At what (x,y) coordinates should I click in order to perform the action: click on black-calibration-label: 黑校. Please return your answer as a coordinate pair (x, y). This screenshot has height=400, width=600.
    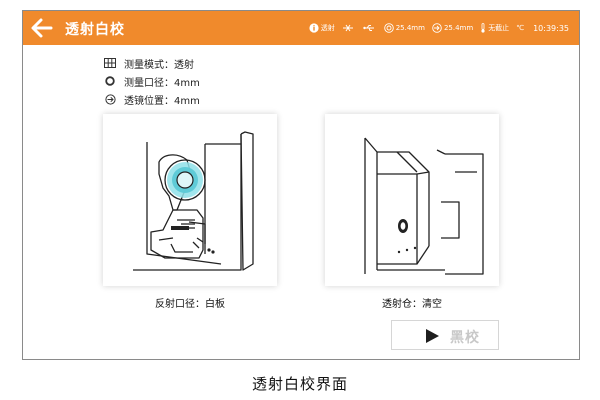
    Looking at the image, I should click on (465, 338).